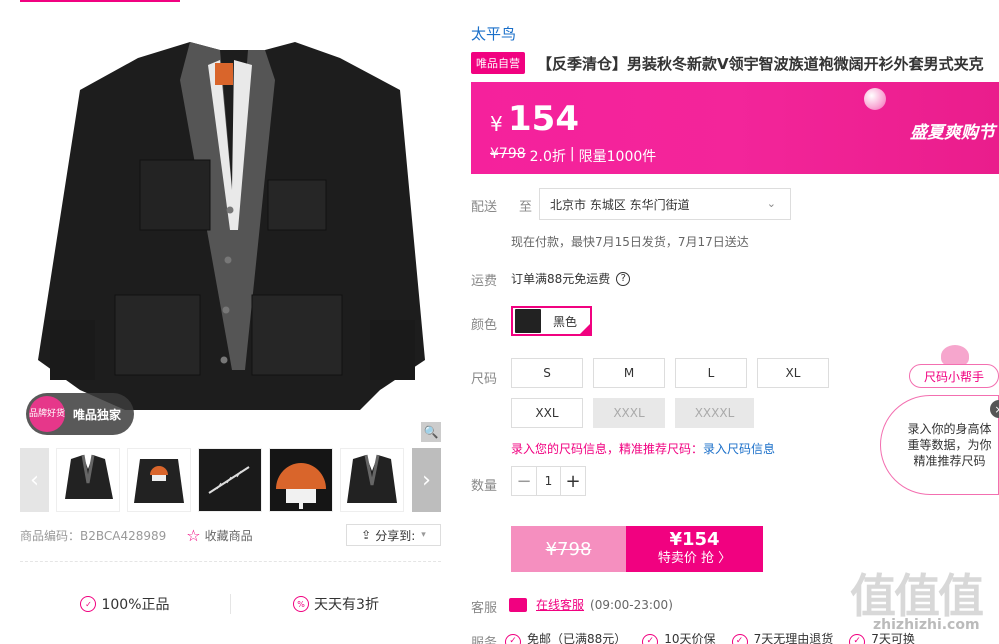  Describe the element at coordinates (159, 480) in the screenshot. I see `thumbnail-back` at that location.